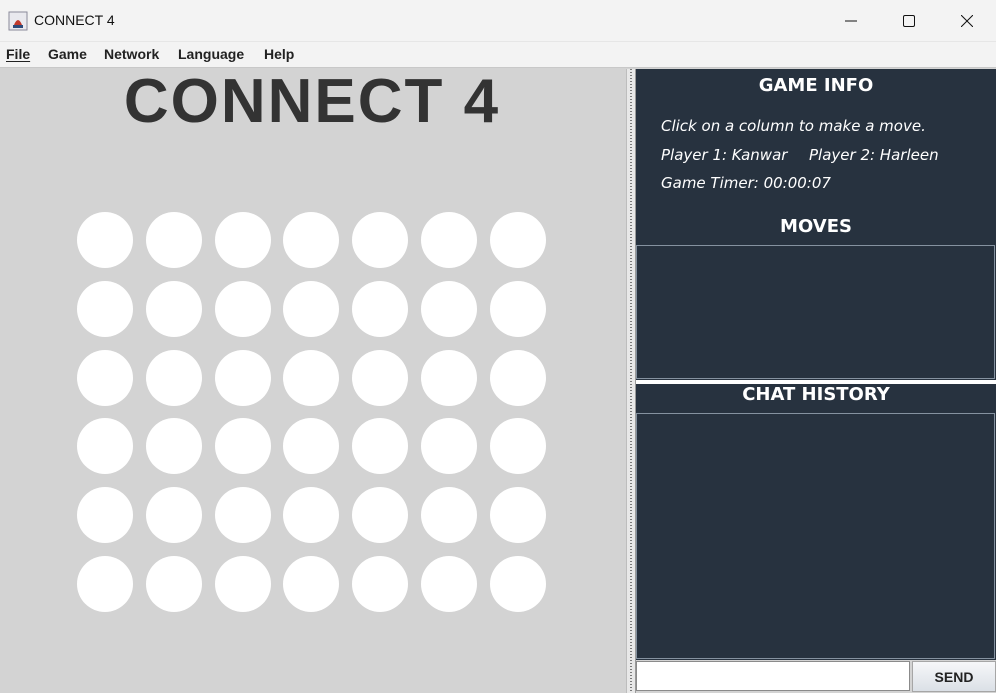 The image size is (996, 693). What do you see at coordinates (312, 101) in the screenshot?
I see `game-title: CONNECT 4` at bounding box center [312, 101].